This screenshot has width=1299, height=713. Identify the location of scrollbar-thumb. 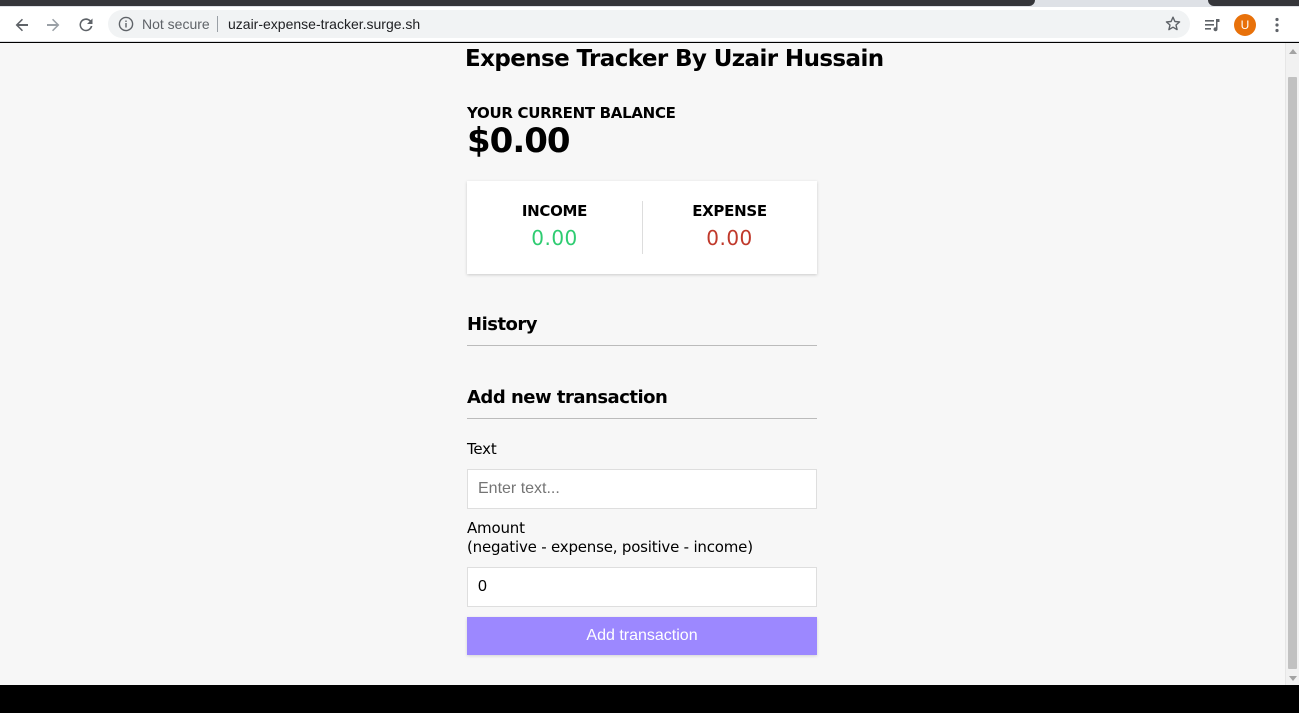
(1292, 373).